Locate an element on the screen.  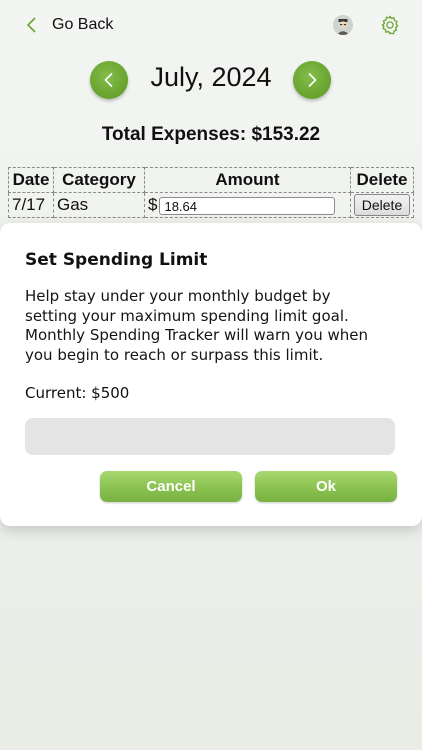
delete-button: Delete is located at coordinates (382, 205).